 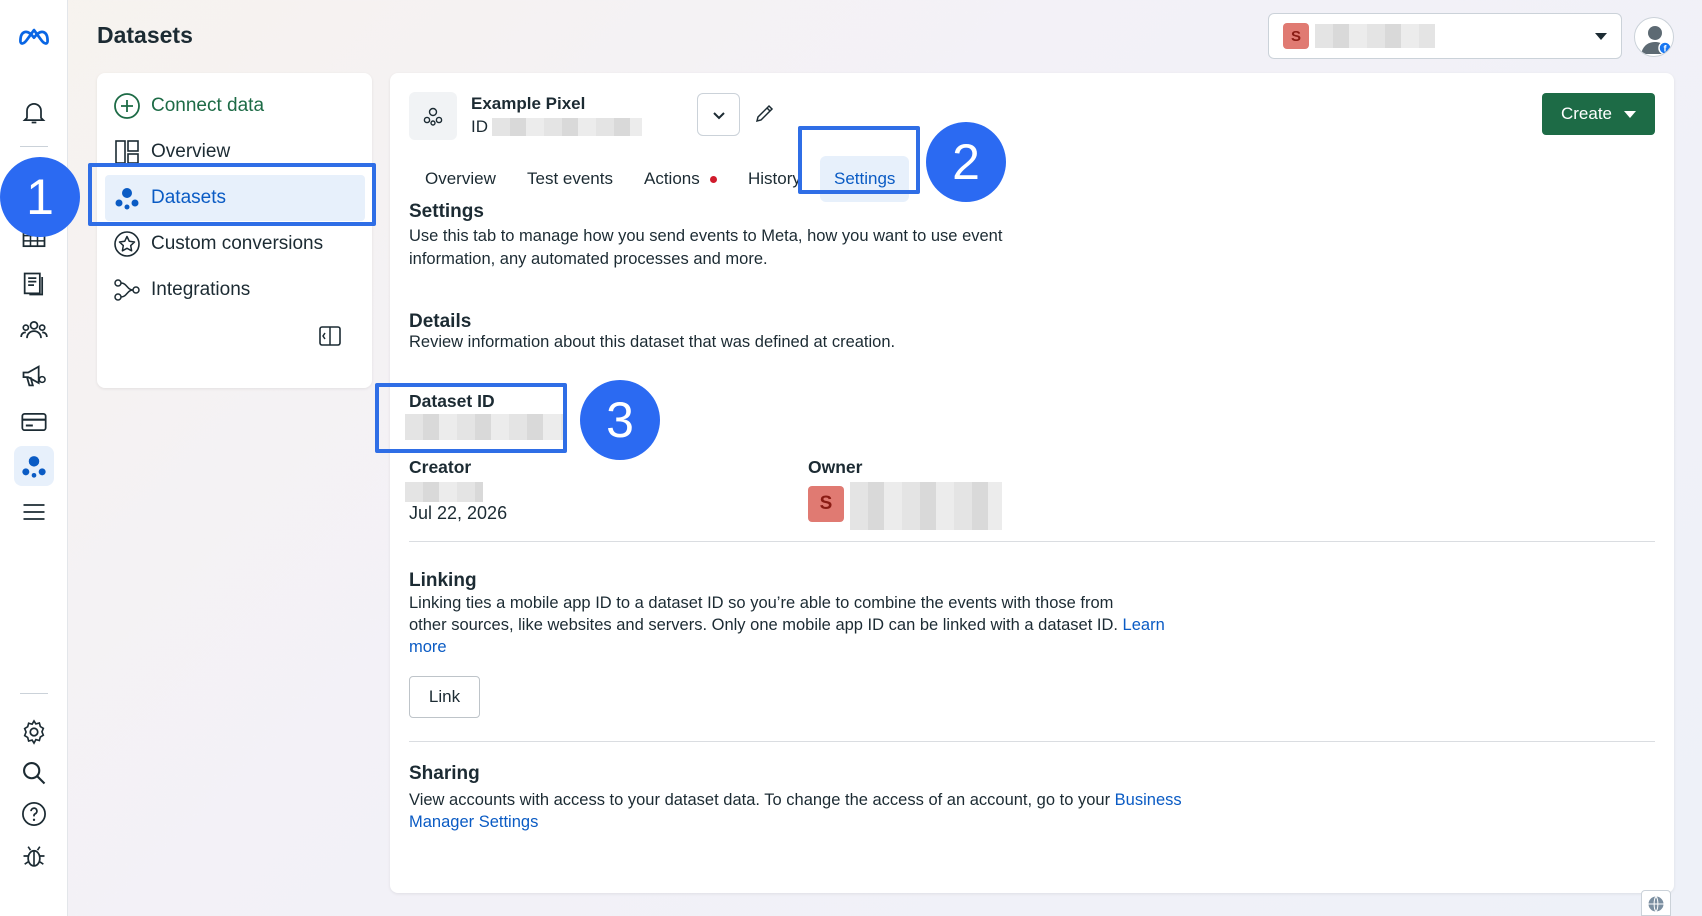 I want to click on dataset-id-label: ID, so click(x=479, y=126).